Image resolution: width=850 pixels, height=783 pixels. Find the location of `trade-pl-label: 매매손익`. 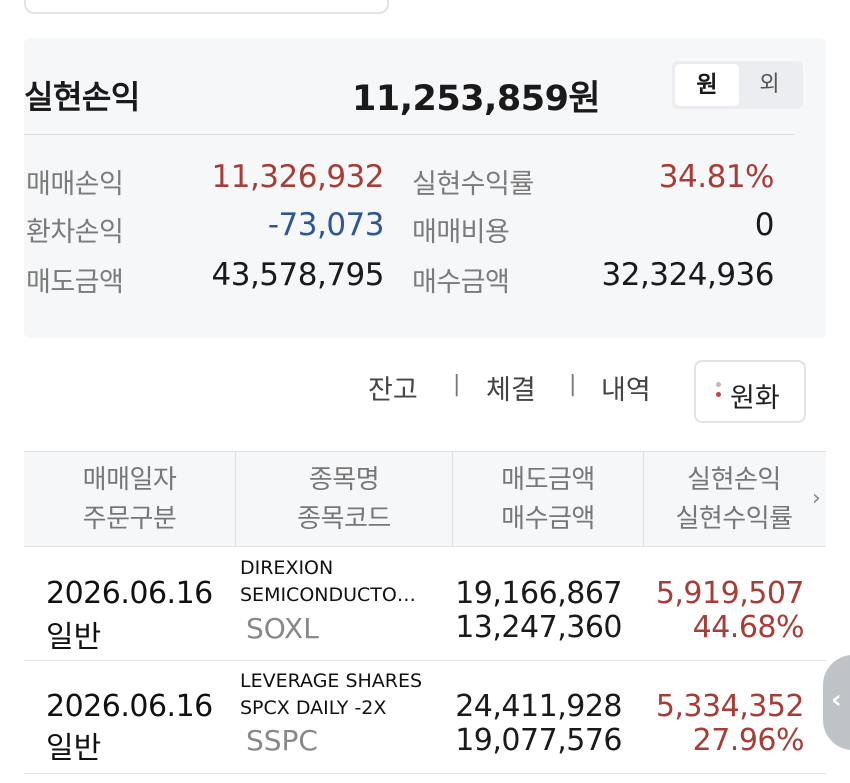

trade-pl-label: 매매손익 is located at coordinates (75, 184).